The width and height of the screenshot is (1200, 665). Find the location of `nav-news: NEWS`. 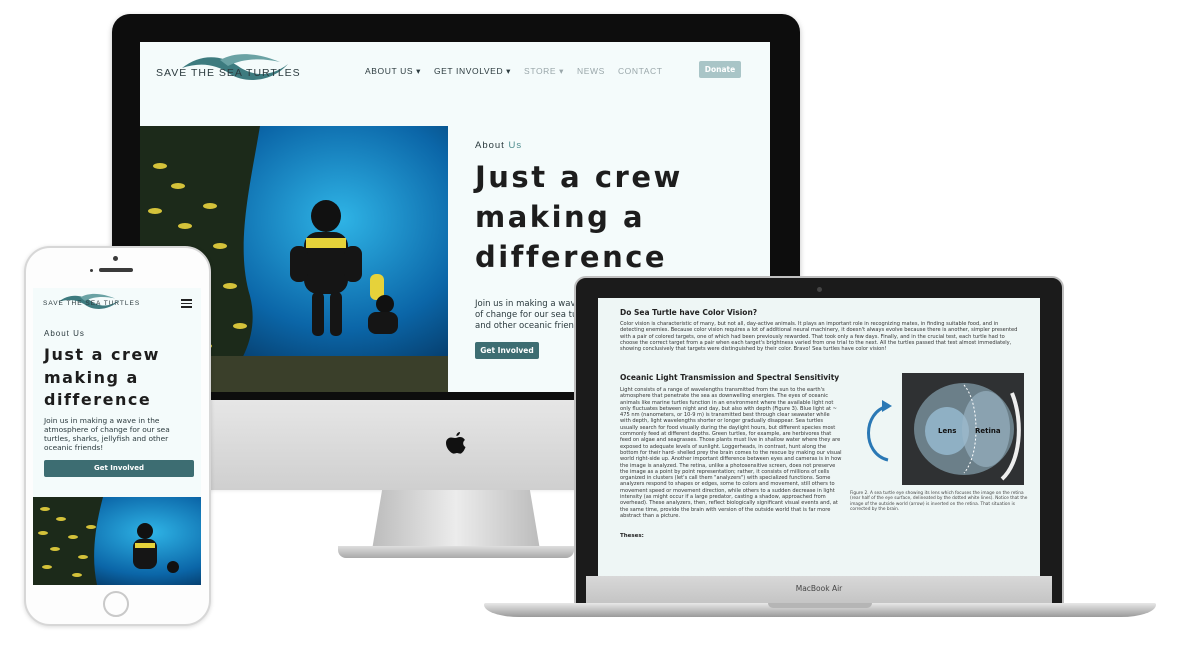

nav-news: NEWS is located at coordinates (591, 71).